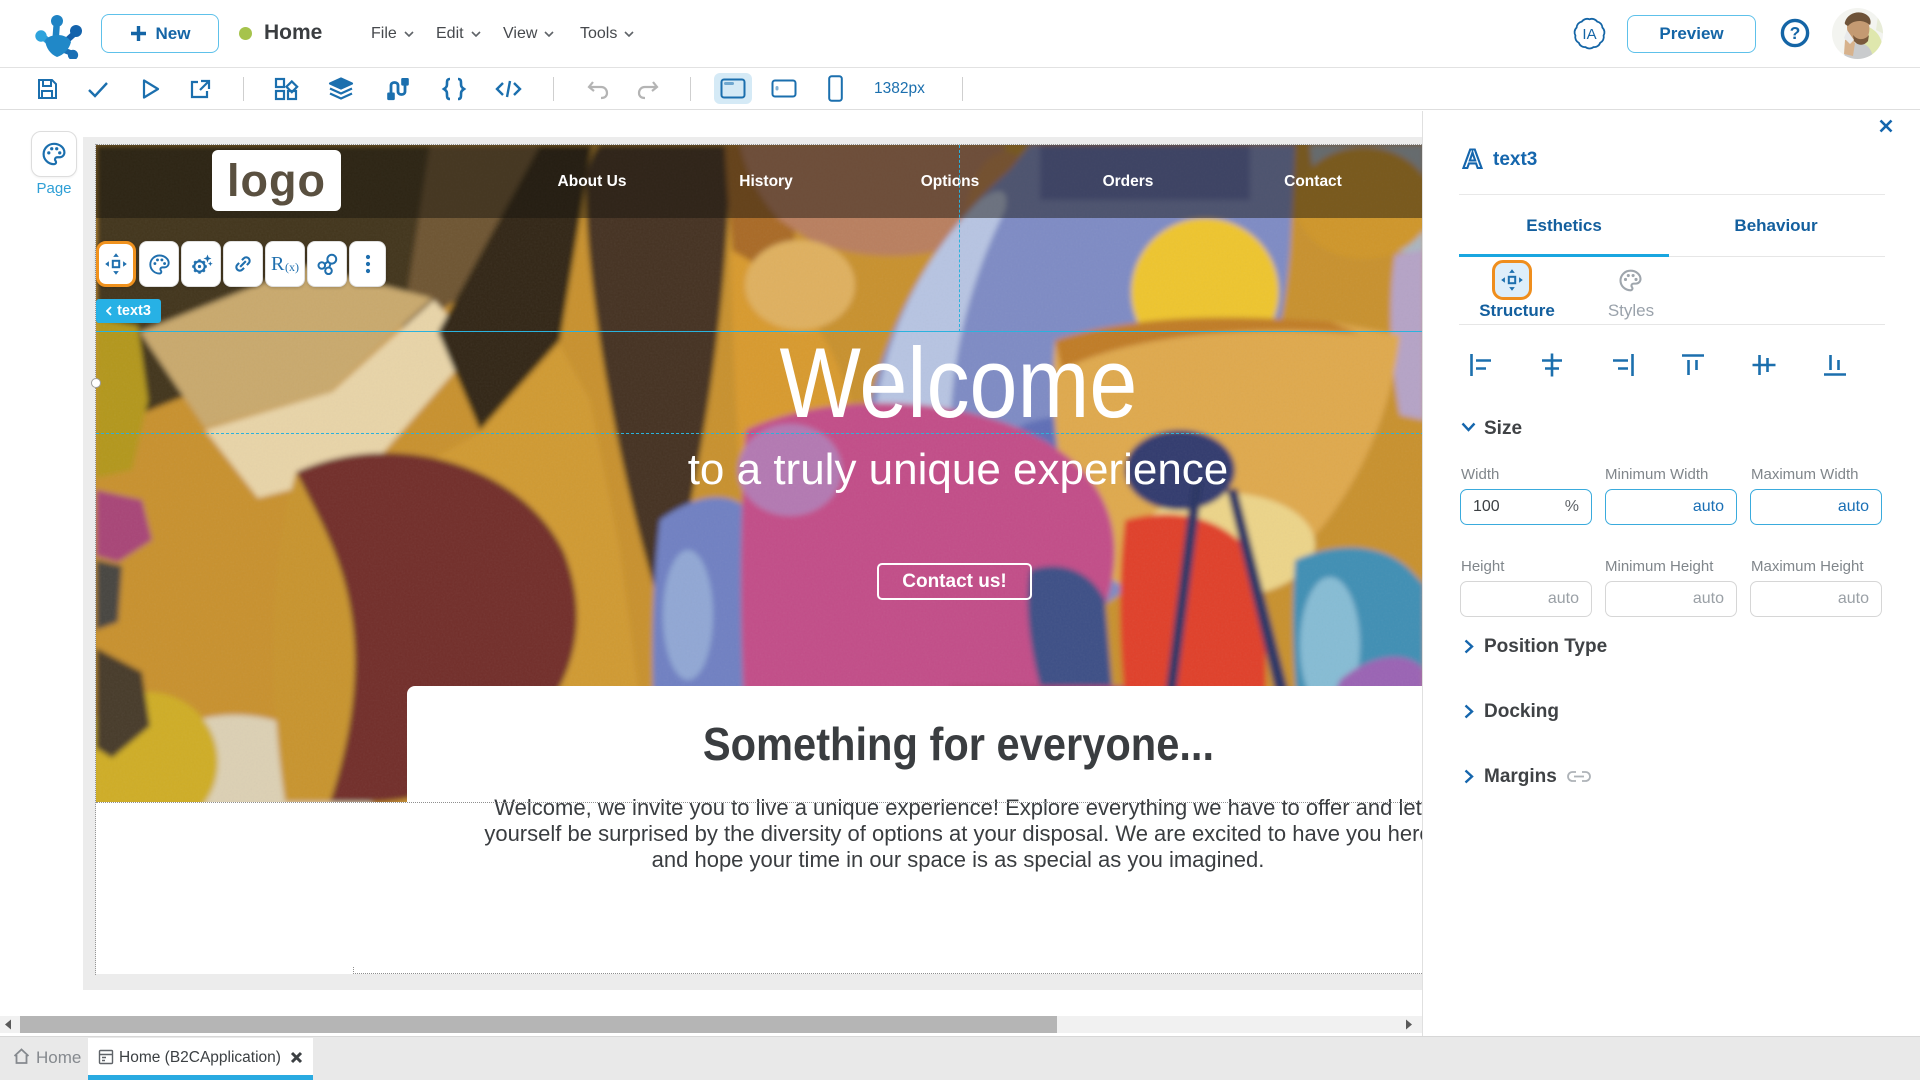  What do you see at coordinates (1589, 34) in the screenshot?
I see `svg-text: IA` at bounding box center [1589, 34].